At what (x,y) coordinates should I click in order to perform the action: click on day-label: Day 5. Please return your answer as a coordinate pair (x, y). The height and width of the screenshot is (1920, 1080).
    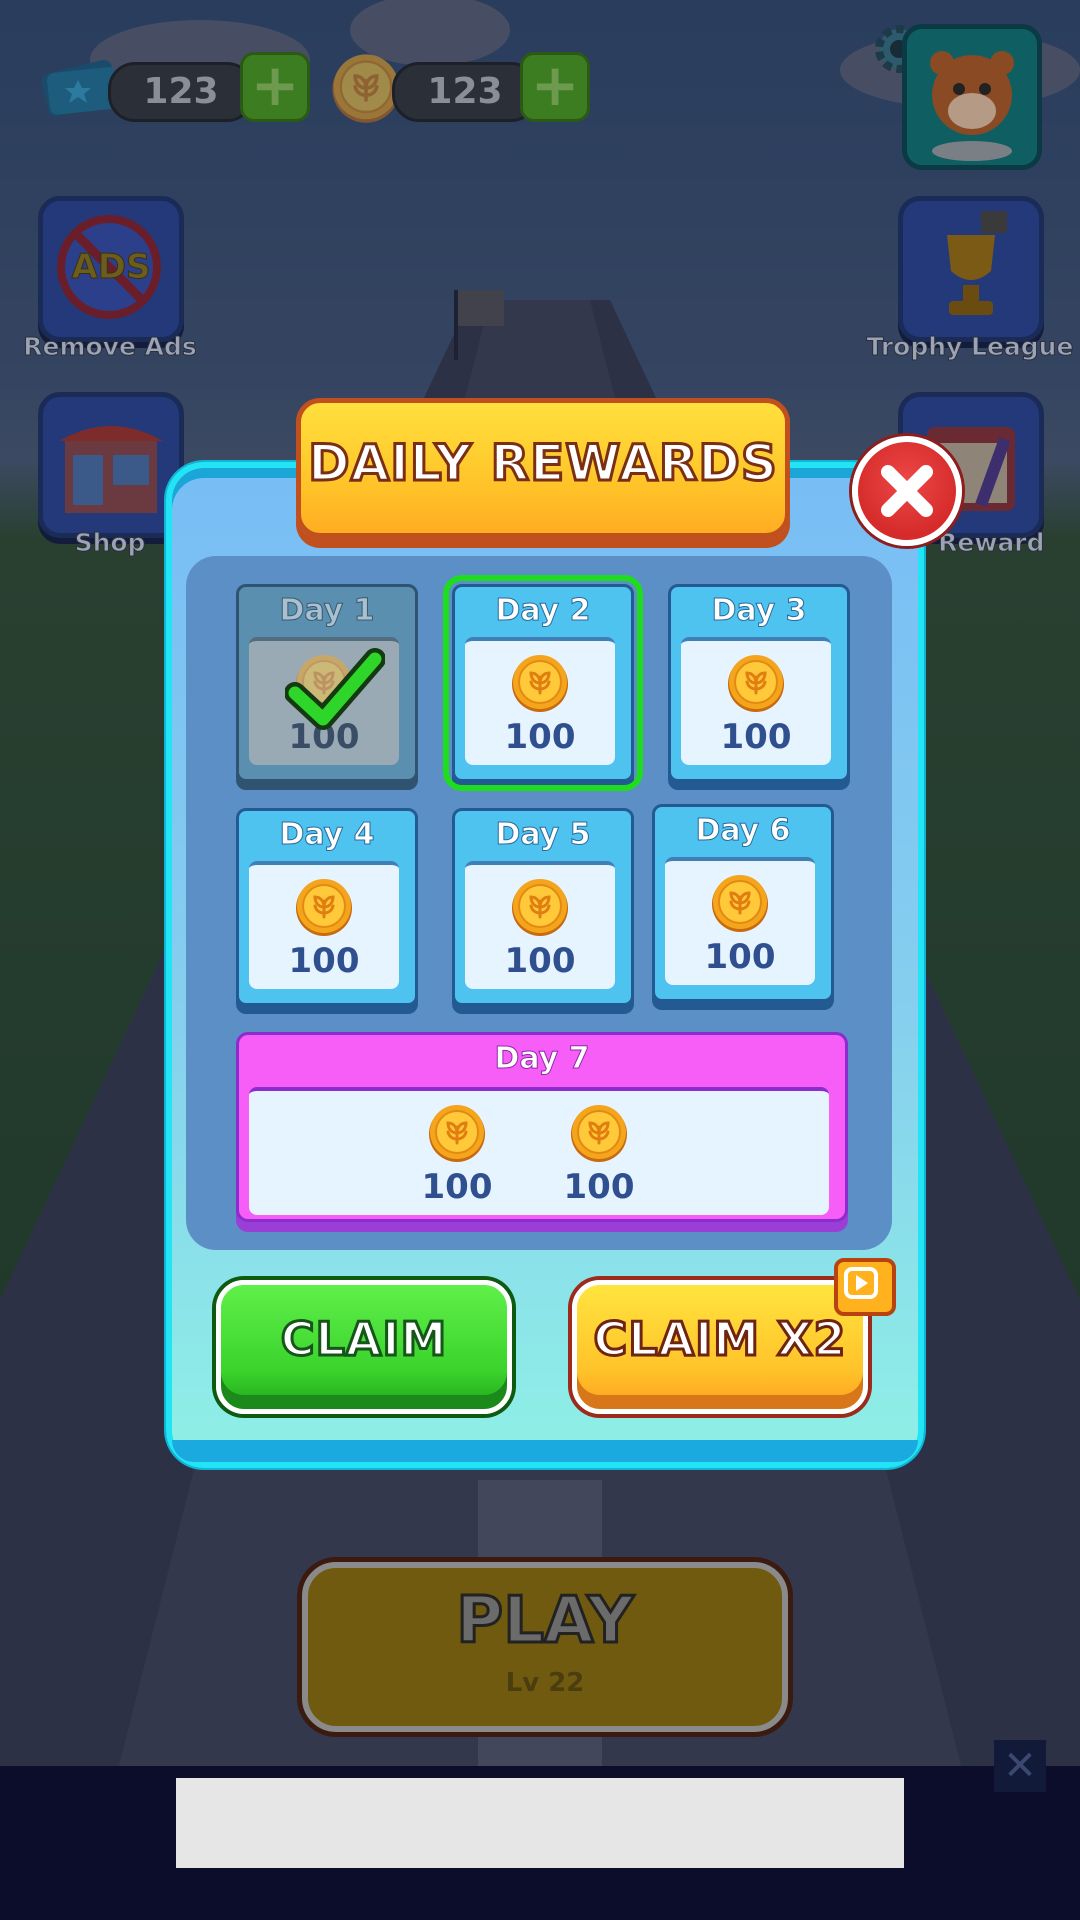
    Looking at the image, I should click on (543, 835).